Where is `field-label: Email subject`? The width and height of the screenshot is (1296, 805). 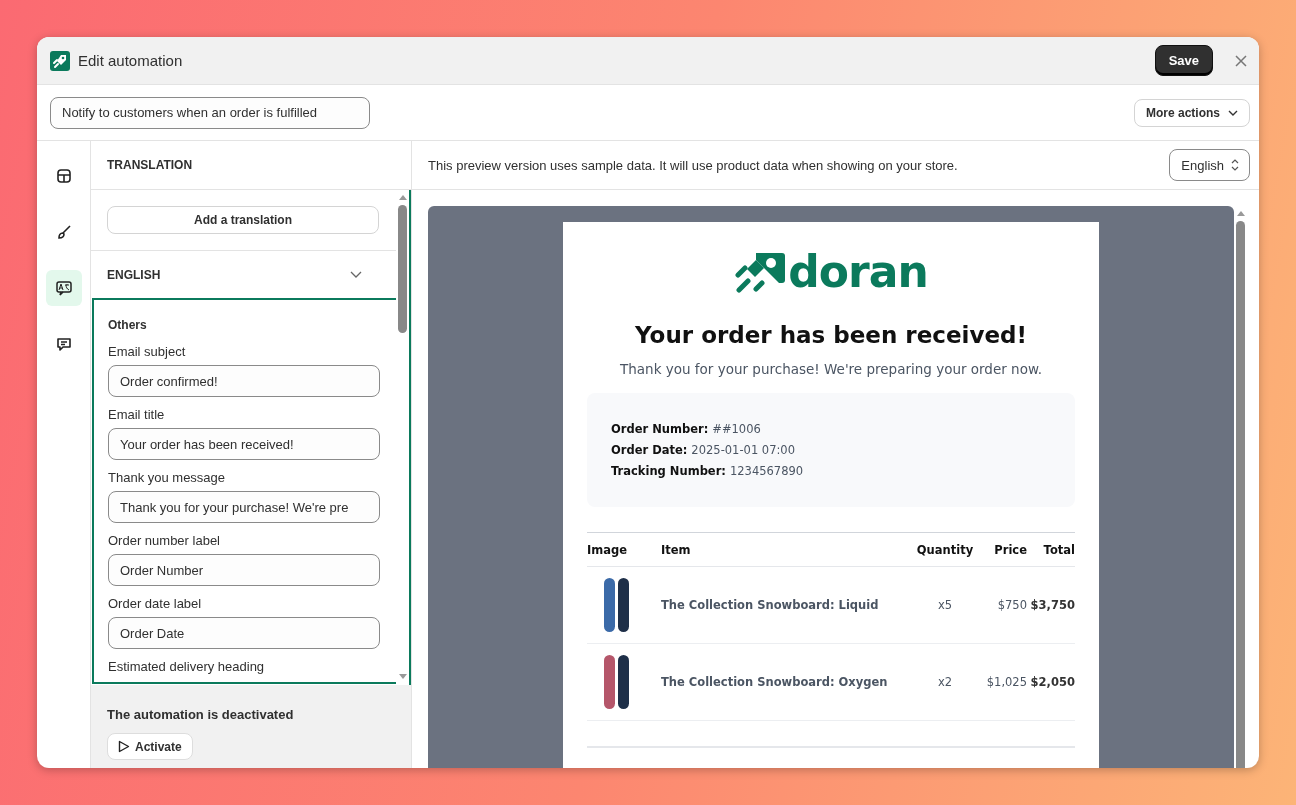
field-label: Email subject is located at coordinates (147, 351).